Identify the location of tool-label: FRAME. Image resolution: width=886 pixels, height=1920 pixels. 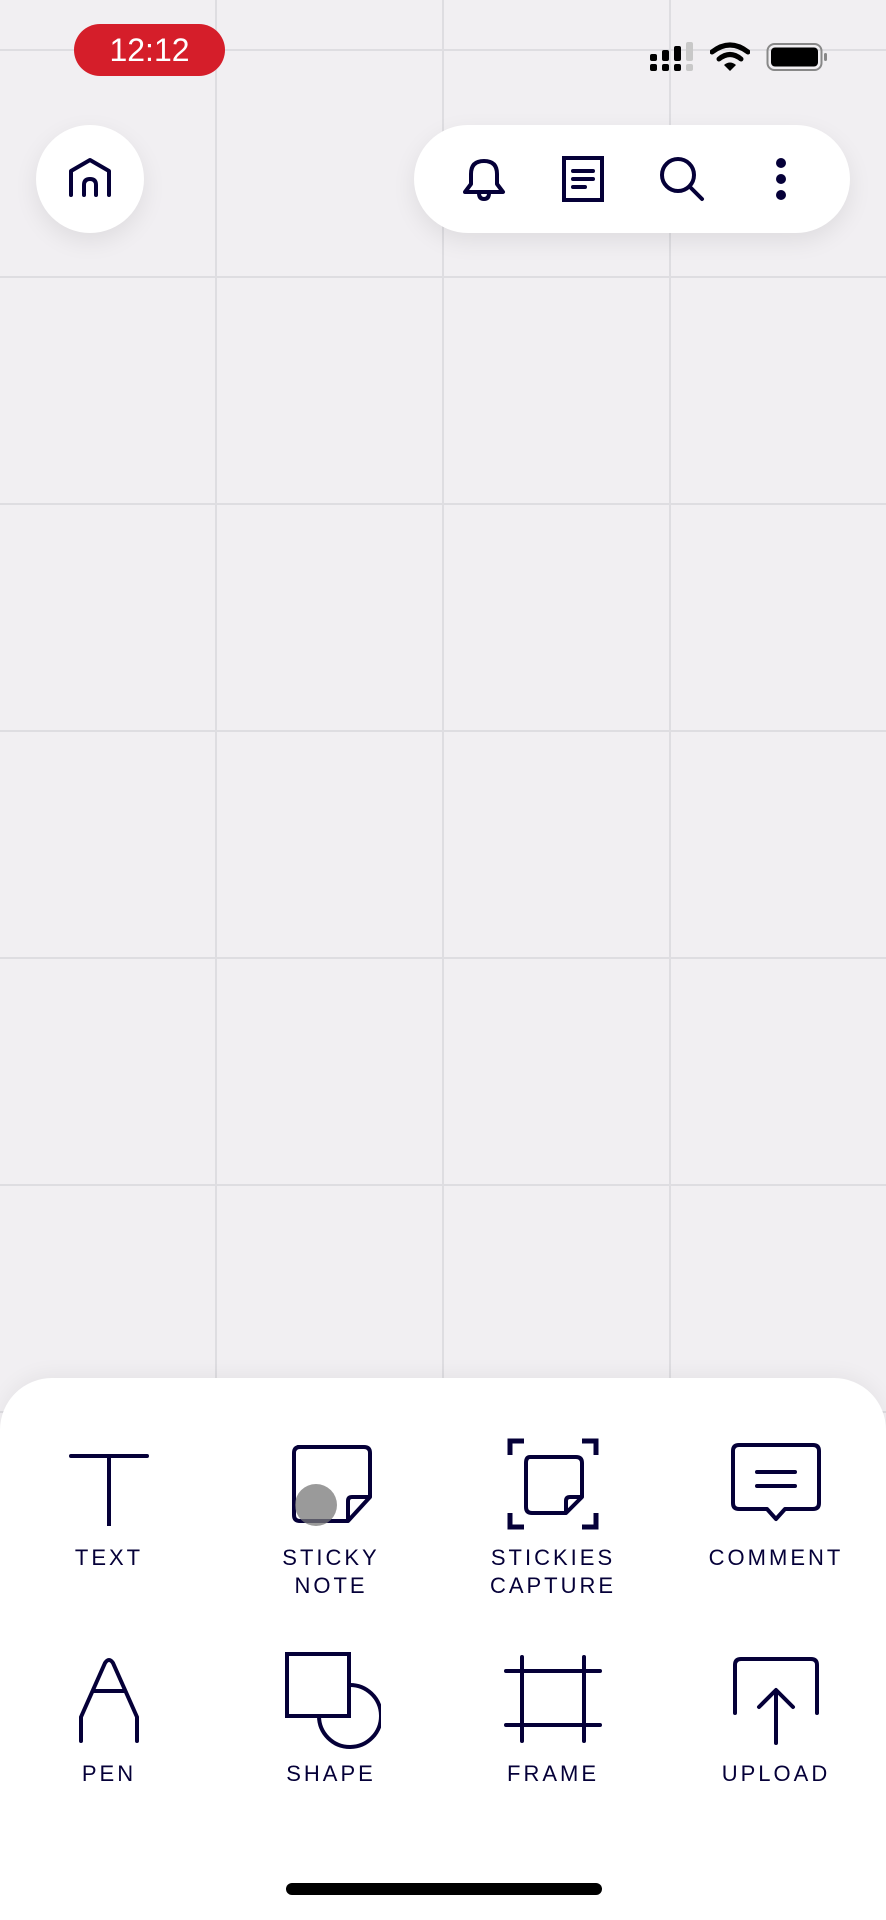
(553, 1773).